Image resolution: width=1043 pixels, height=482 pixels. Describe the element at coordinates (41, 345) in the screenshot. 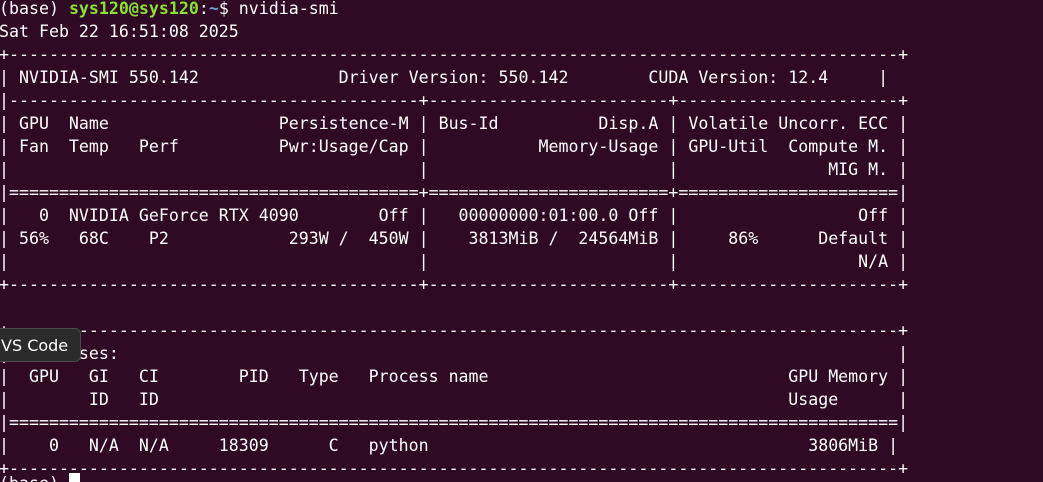

I see `dock-tooltip: VS Code` at that location.